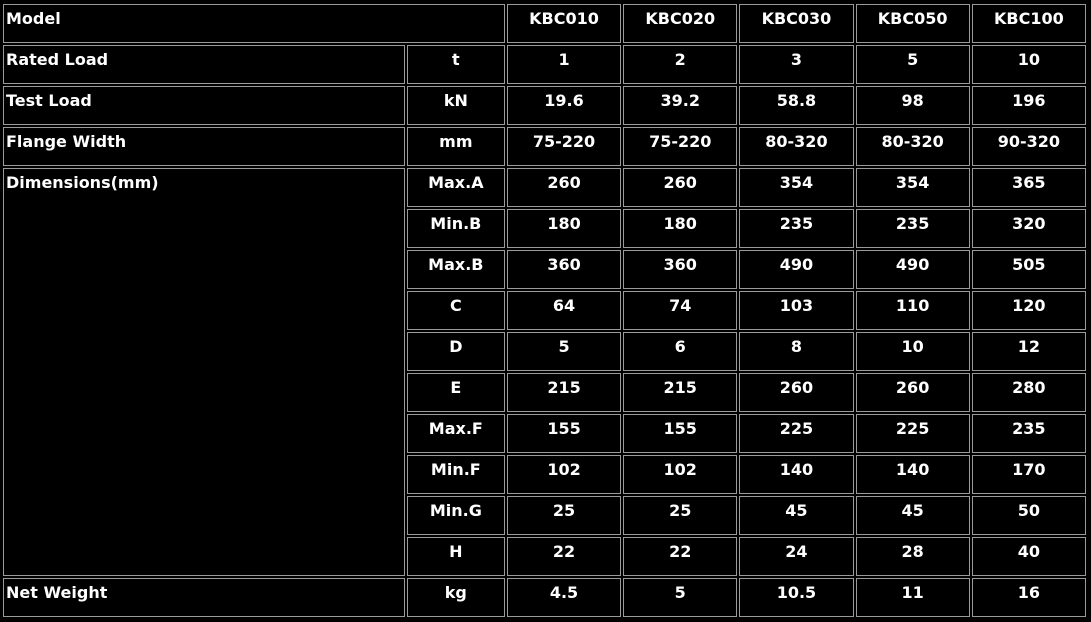 Image resolution: width=1091 pixels, height=622 pixels. What do you see at coordinates (1028, 556) in the screenshot?
I see `table-cell: 40` at bounding box center [1028, 556].